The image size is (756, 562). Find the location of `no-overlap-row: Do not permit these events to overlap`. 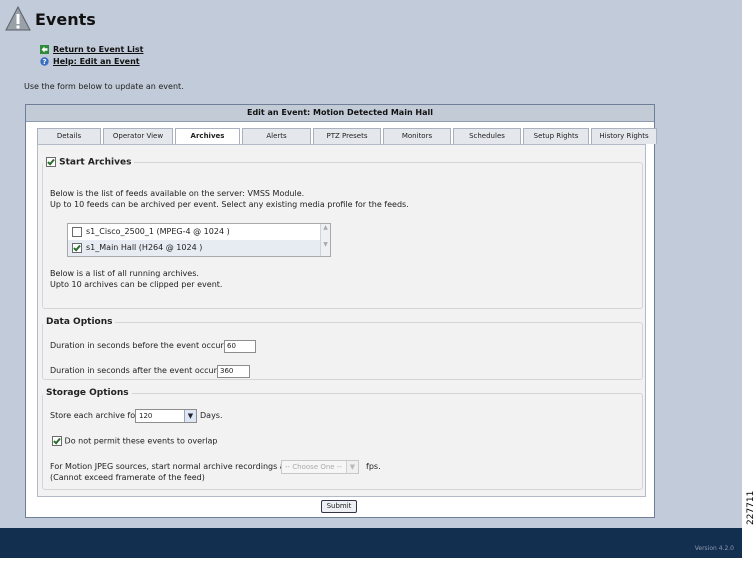

no-overlap-row: Do not permit these events to overlap is located at coordinates (135, 441).